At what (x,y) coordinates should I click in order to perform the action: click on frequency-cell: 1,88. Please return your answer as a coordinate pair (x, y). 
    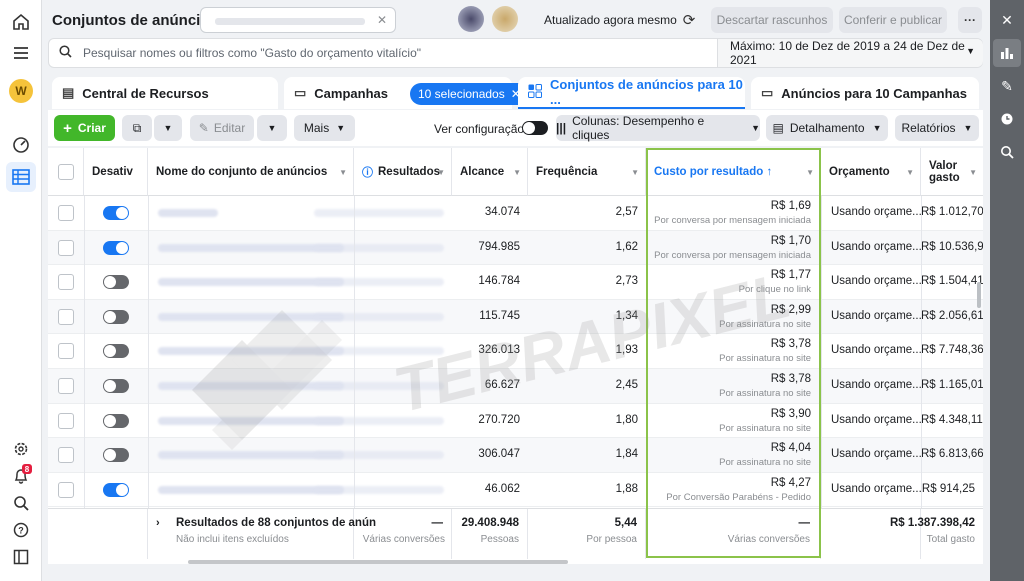
    Looking at the image, I should click on (626, 488).